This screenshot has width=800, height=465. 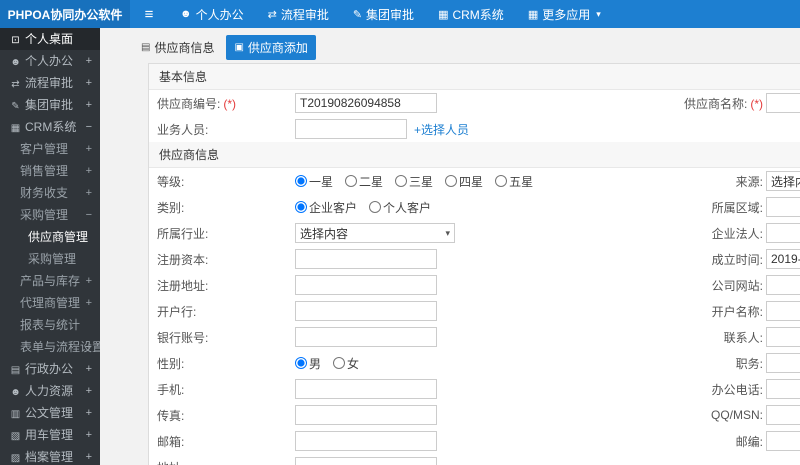 I want to click on region-input, so click(x=783, y=207).